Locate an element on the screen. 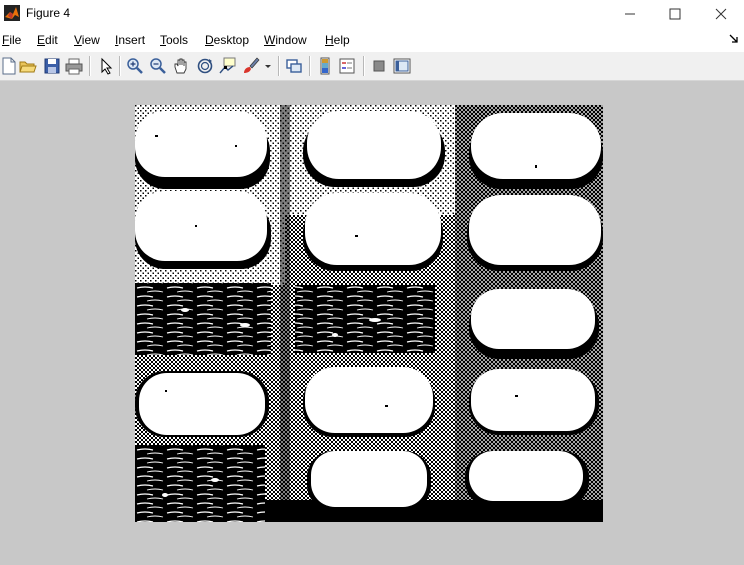 Image resolution: width=744 pixels, height=565 pixels. brush-button is located at coordinates (251, 66).